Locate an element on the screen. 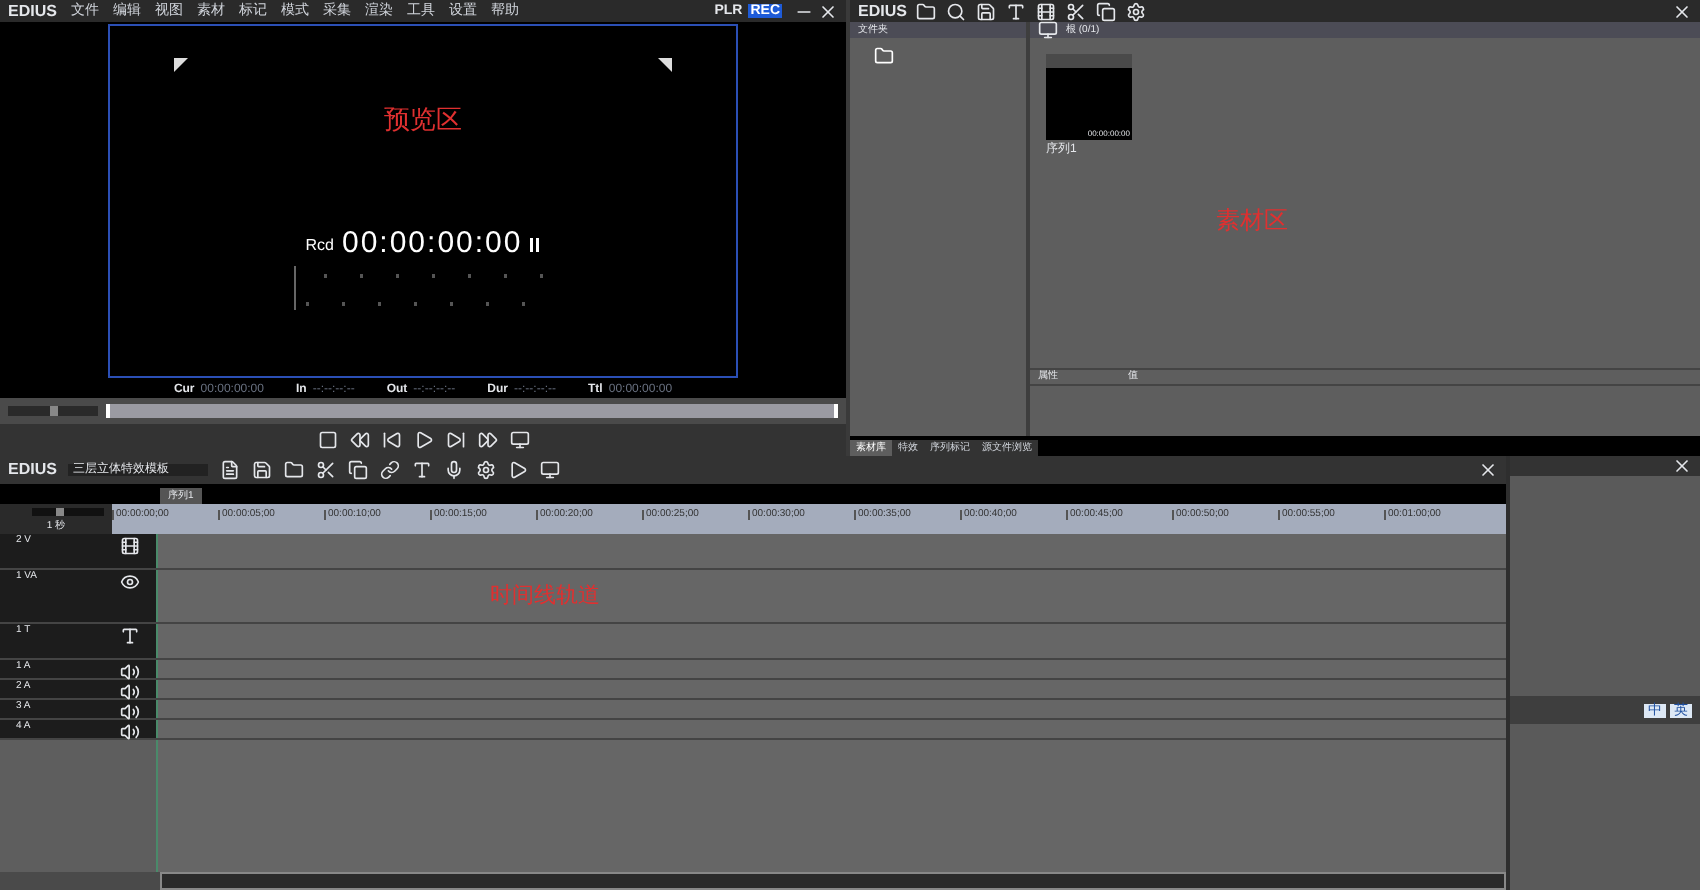 The height and width of the screenshot is (890, 1700). stop-icon is located at coordinates (327, 440).